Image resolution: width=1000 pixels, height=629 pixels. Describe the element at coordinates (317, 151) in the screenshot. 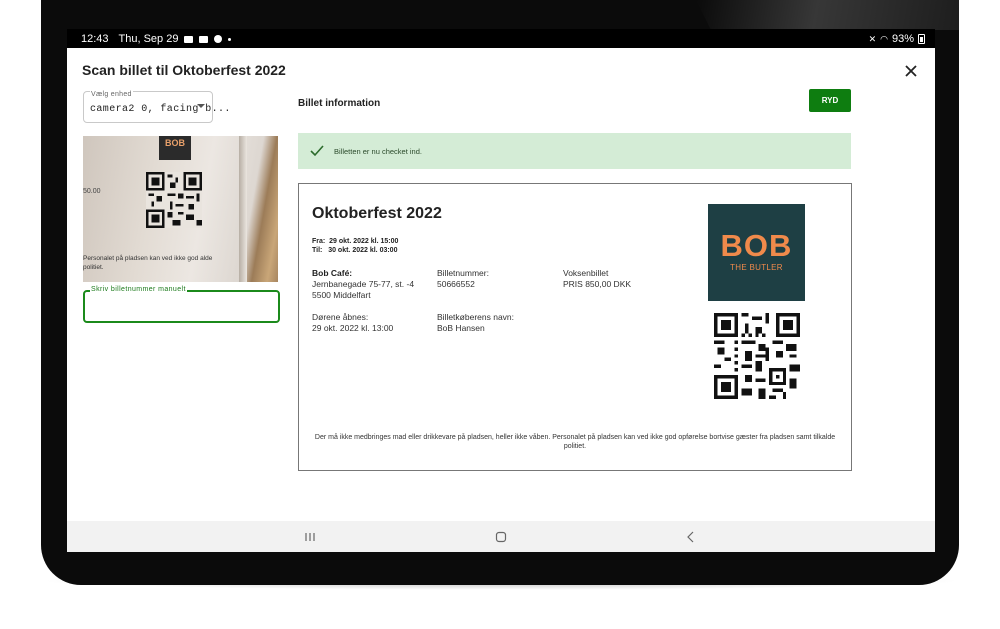

I see `check-icon` at that location.